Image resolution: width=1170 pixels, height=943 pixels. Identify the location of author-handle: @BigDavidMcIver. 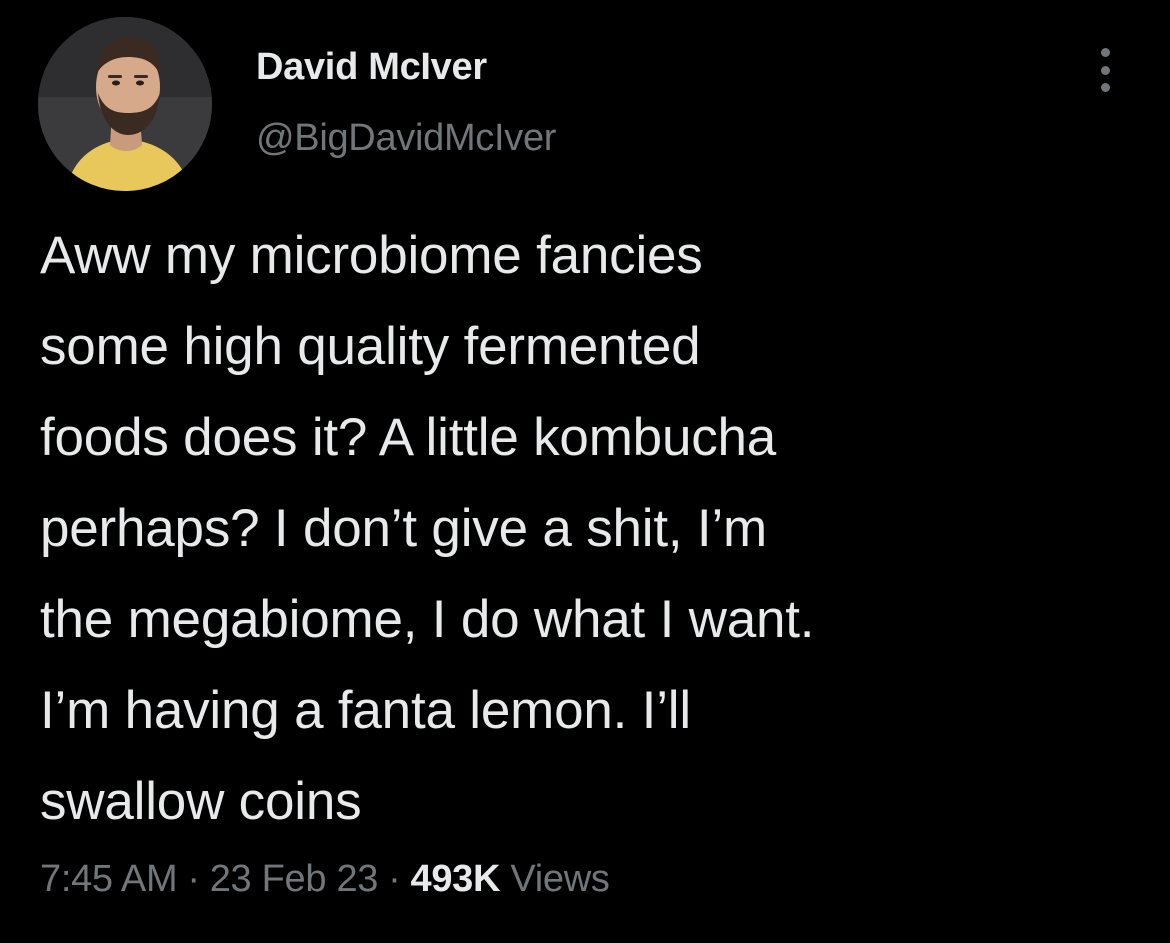
(406, 138).